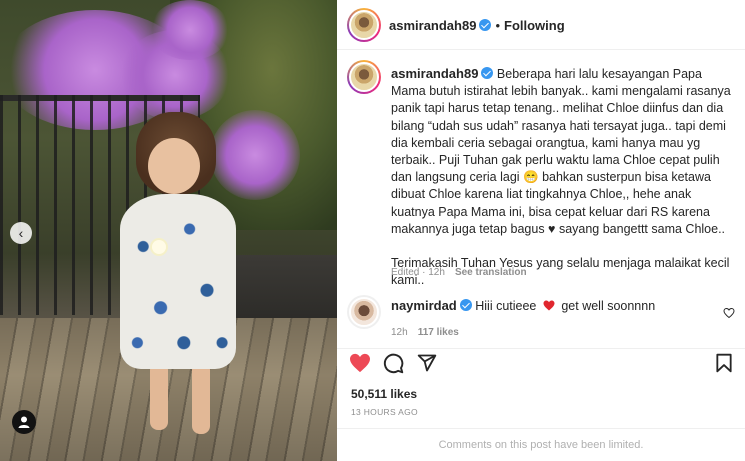 The width and height of the screenshot is (745, 461). I want to click on edited-time: Edited · 12h, so click(418, 272).